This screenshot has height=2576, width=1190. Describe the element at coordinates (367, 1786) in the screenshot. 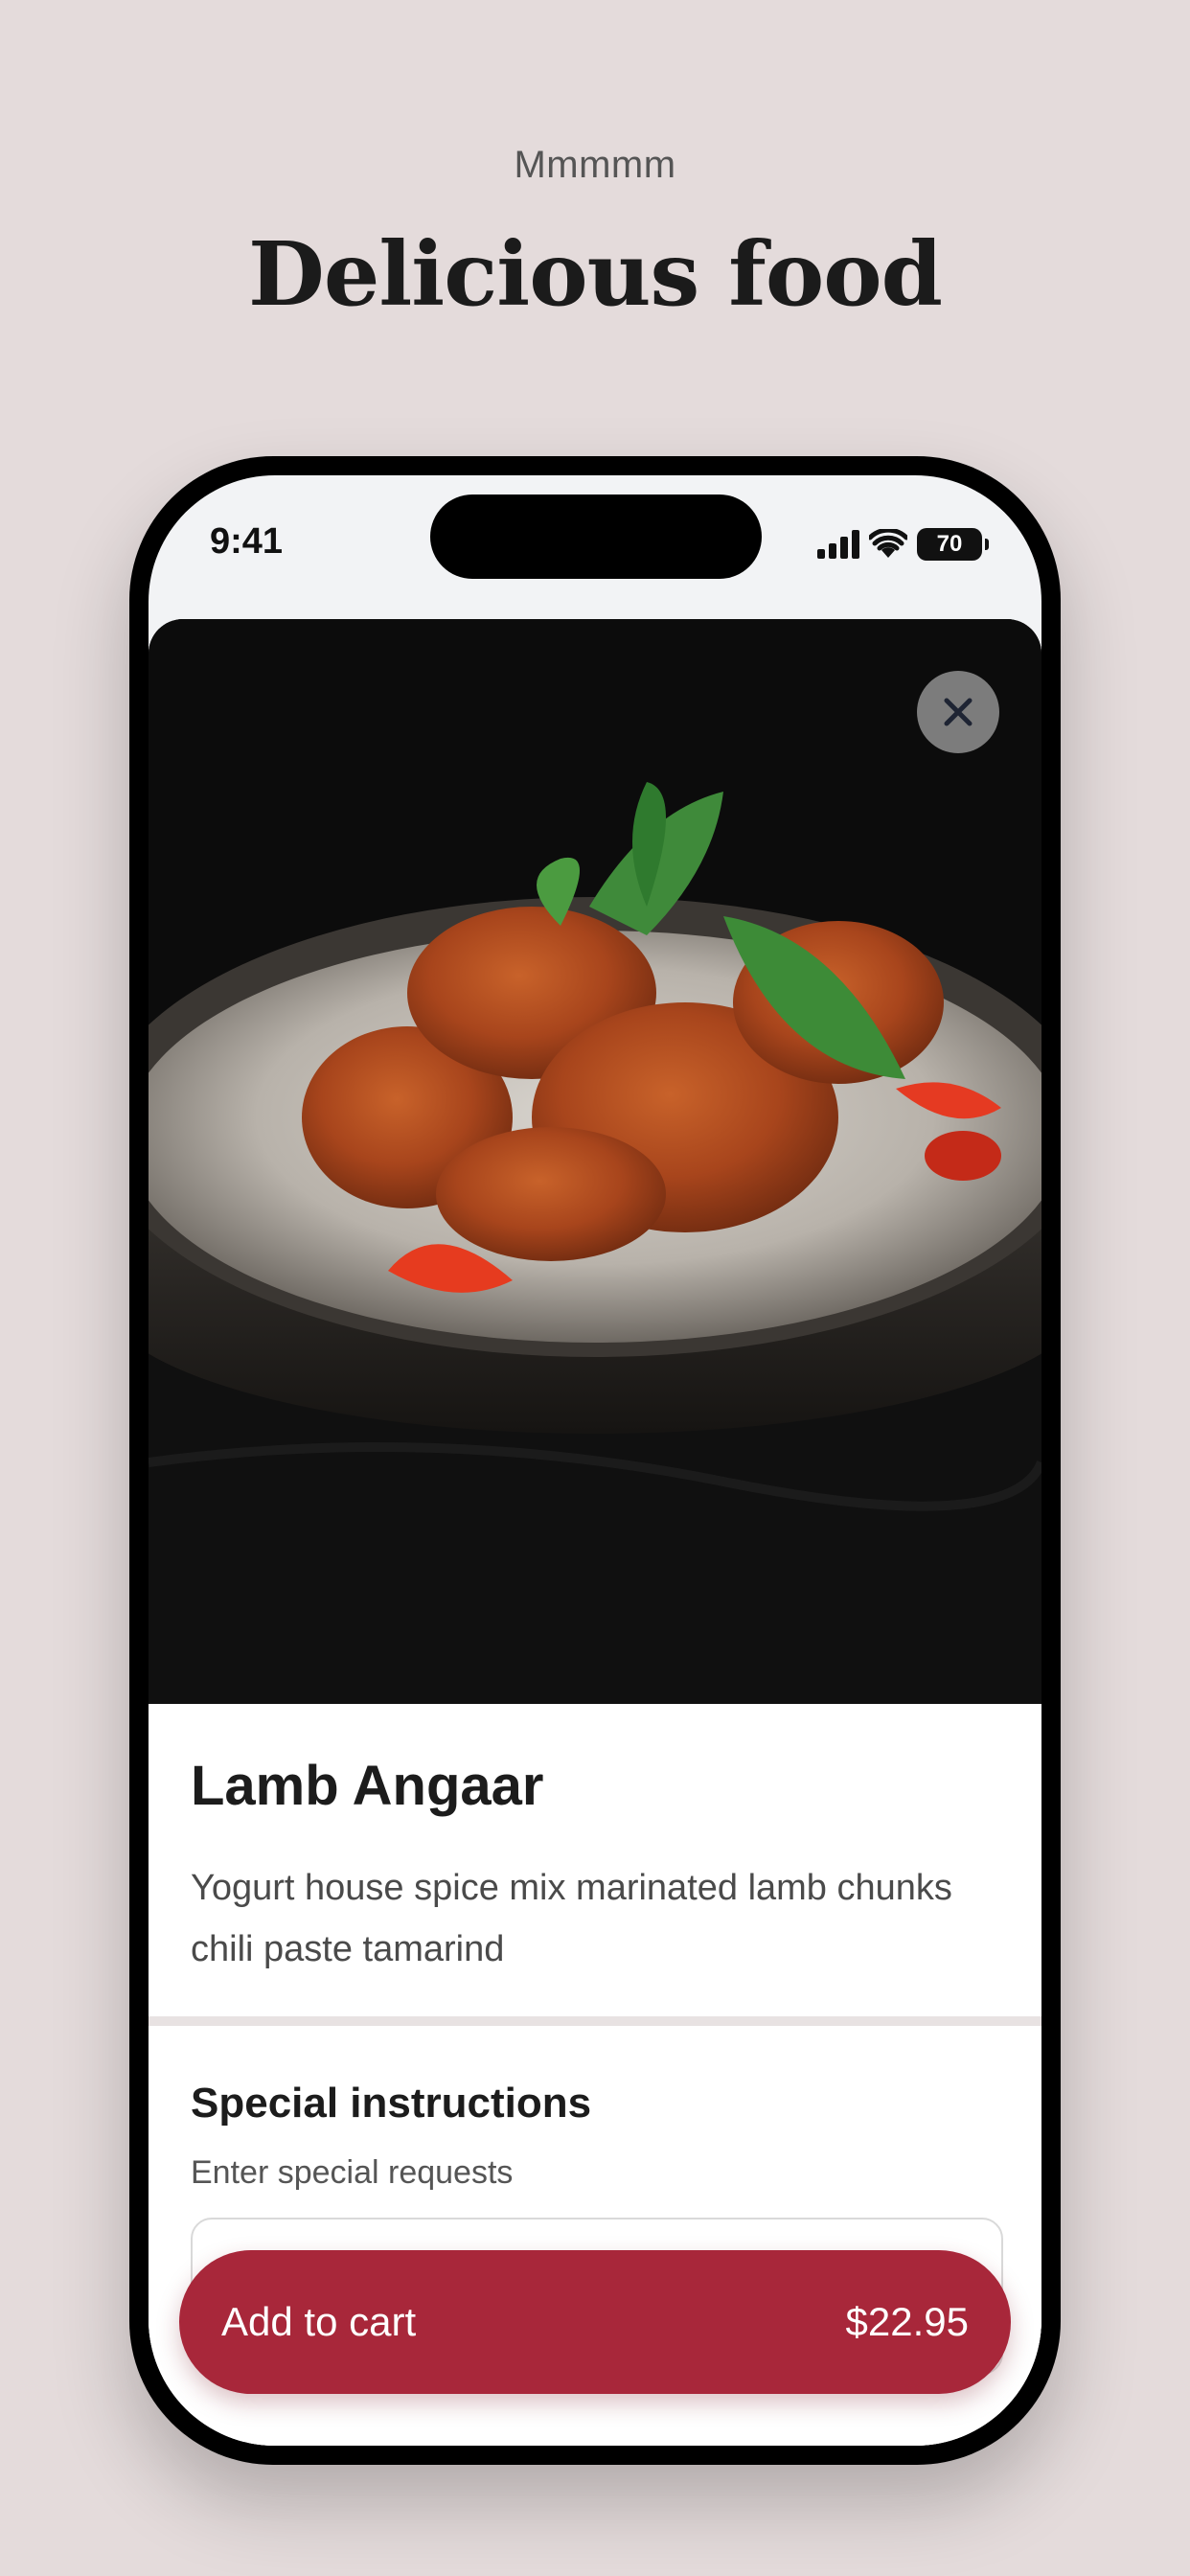

I see `dish-name: Lamb Angaar` at that location.